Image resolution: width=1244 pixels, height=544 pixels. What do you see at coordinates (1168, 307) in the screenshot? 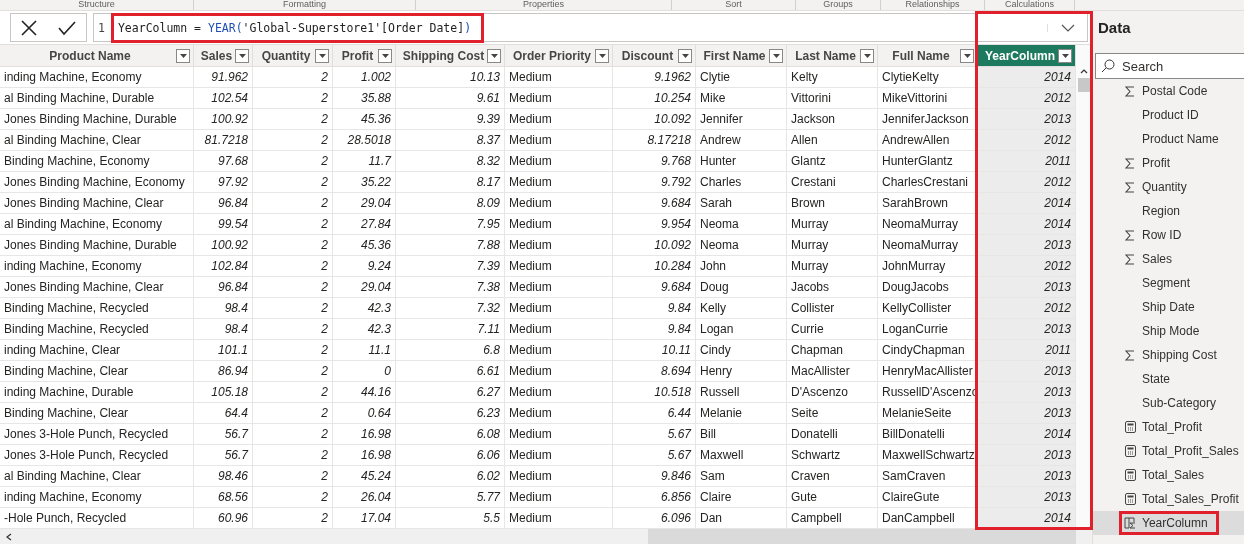
I see `field-item: Ship Date` at bounding box center [1168, 307].